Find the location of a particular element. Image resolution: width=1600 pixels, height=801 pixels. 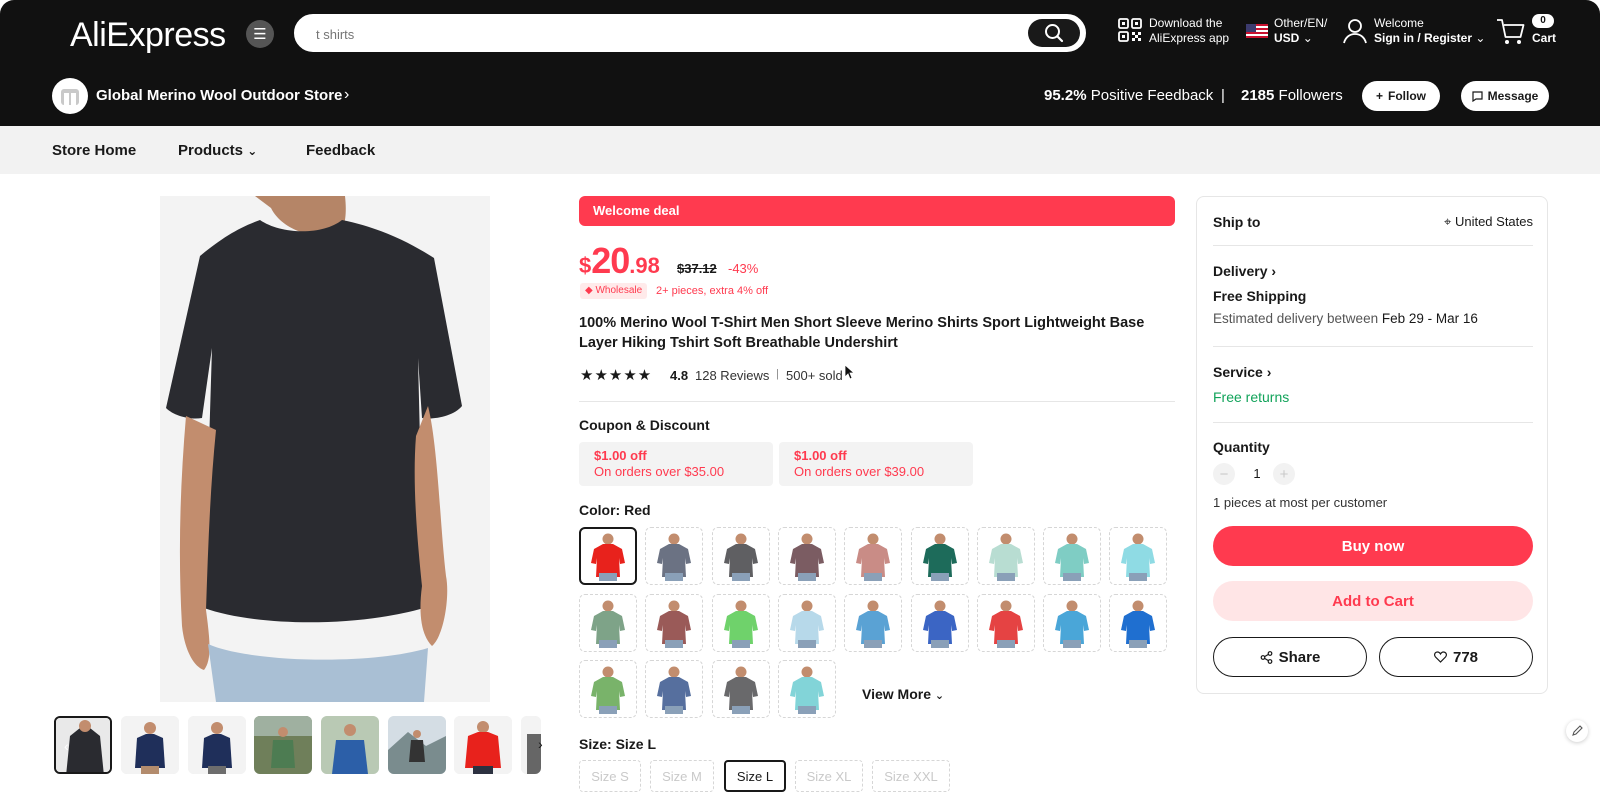

color-swatch-selected is located at coordinates (608, 556).